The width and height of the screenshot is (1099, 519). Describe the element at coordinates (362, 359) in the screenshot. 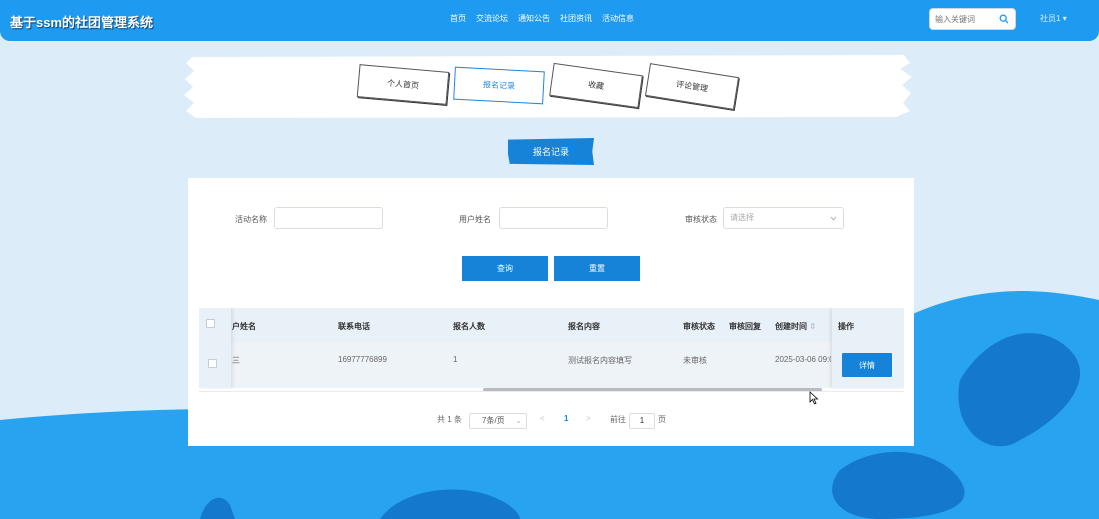

I see `cell-phone: 16977776899` at that location.